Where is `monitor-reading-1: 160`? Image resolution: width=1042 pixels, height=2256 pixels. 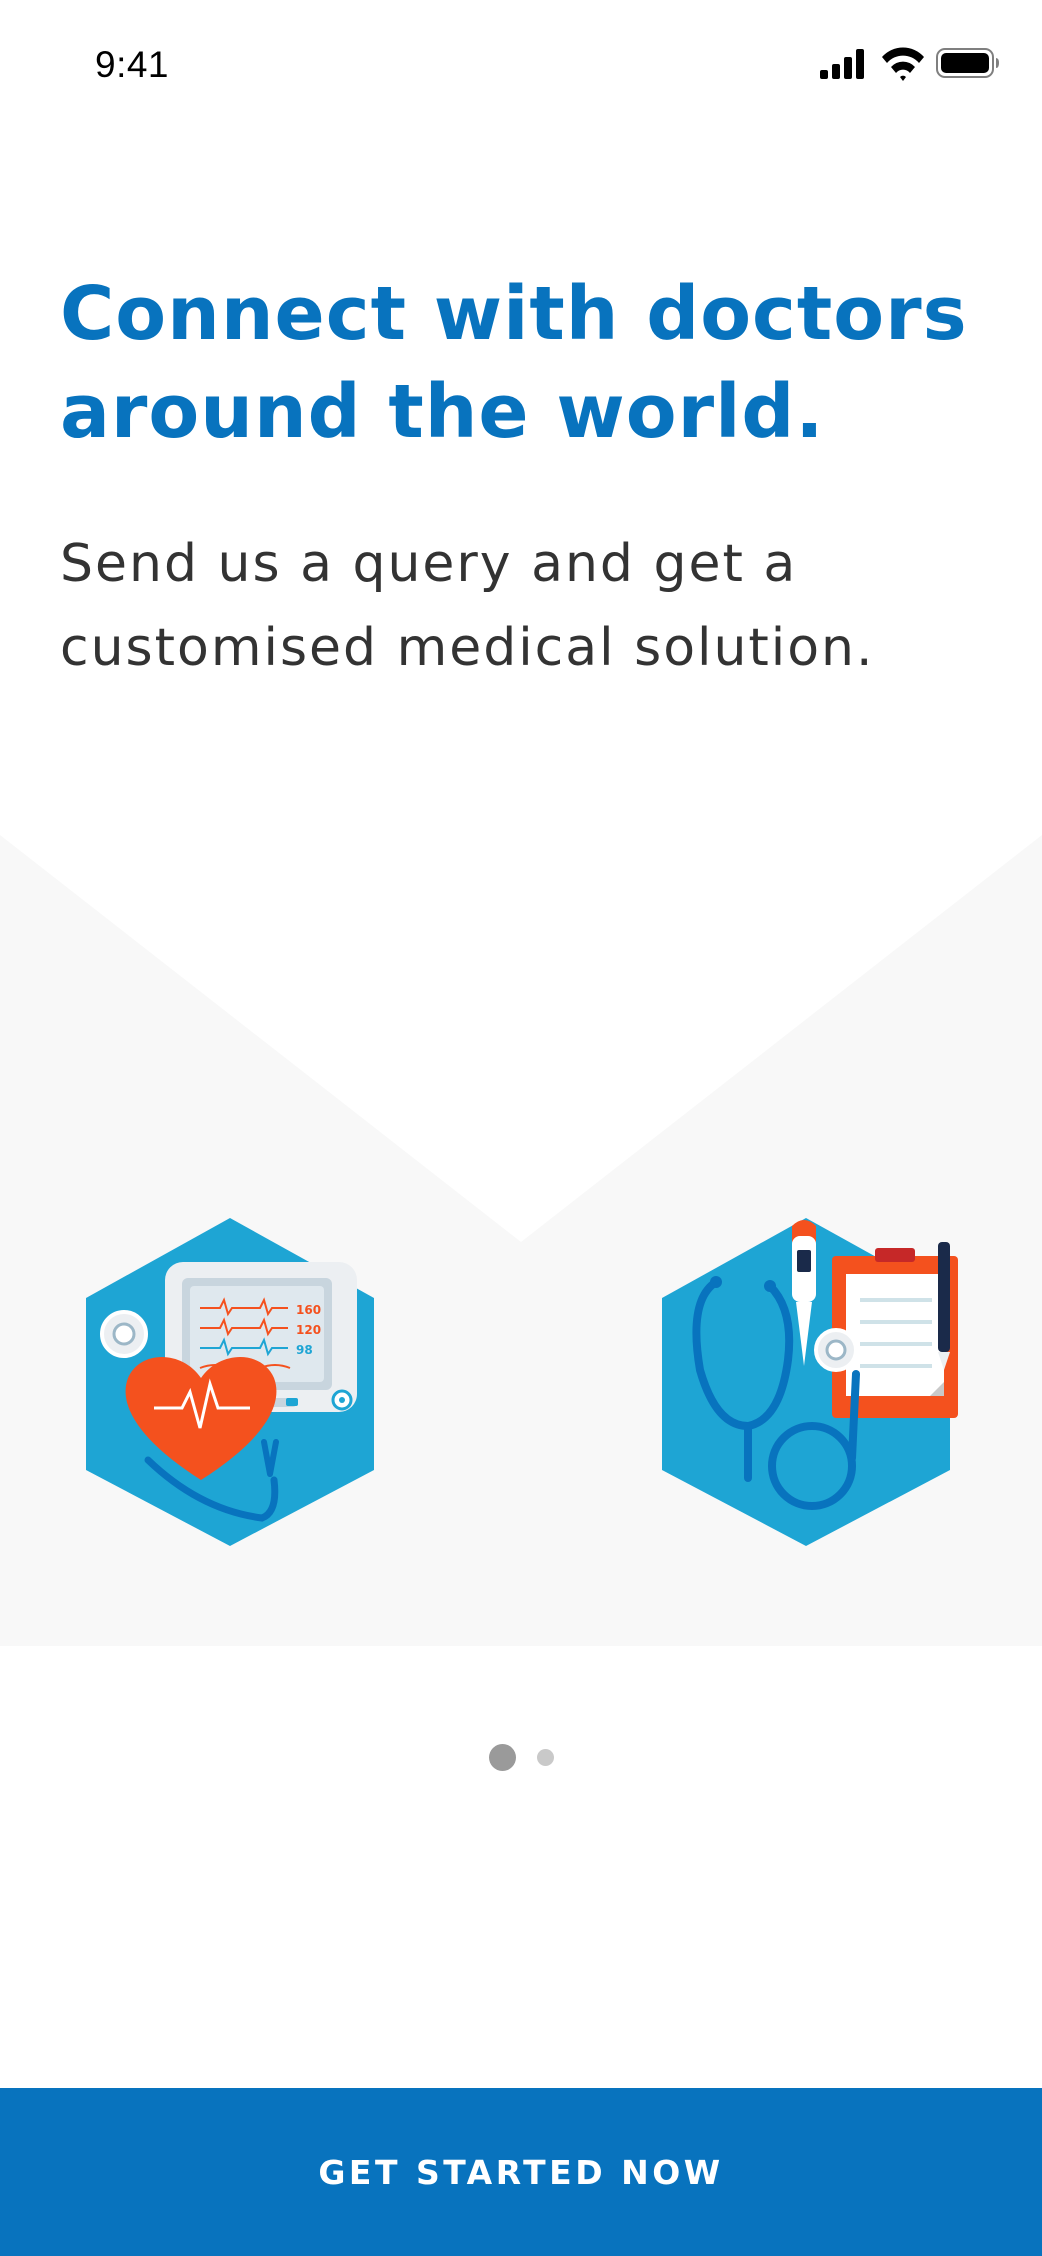
monitor-reading-1: 160 is located at coordinates (308, 1310).